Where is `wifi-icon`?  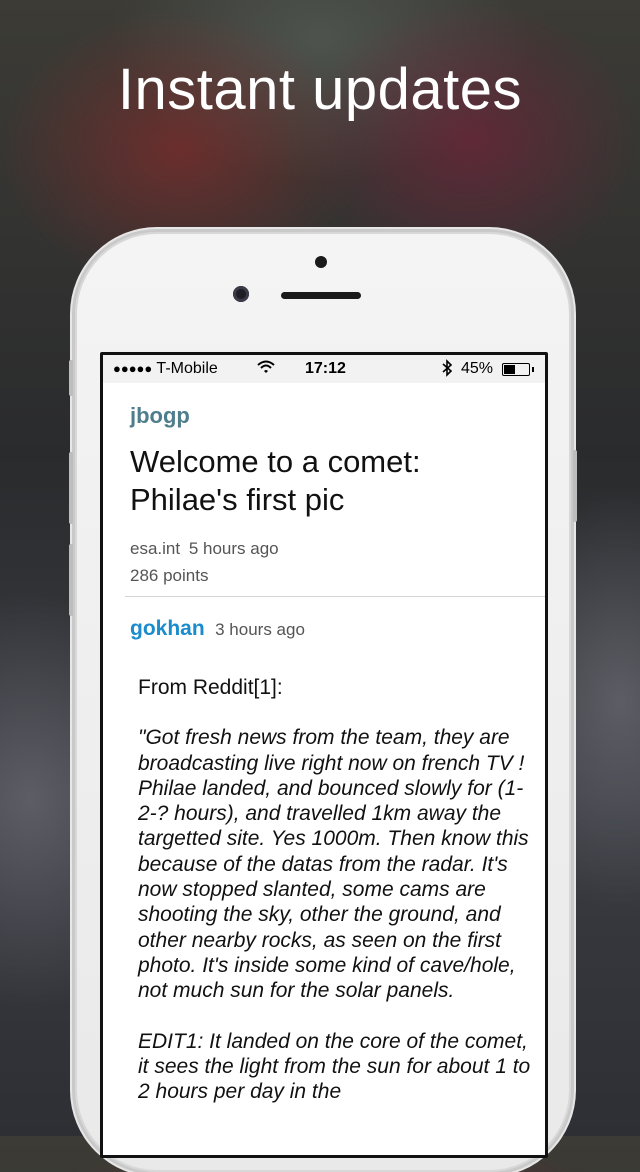 wifi-icon is located at coordinates (266, 369).